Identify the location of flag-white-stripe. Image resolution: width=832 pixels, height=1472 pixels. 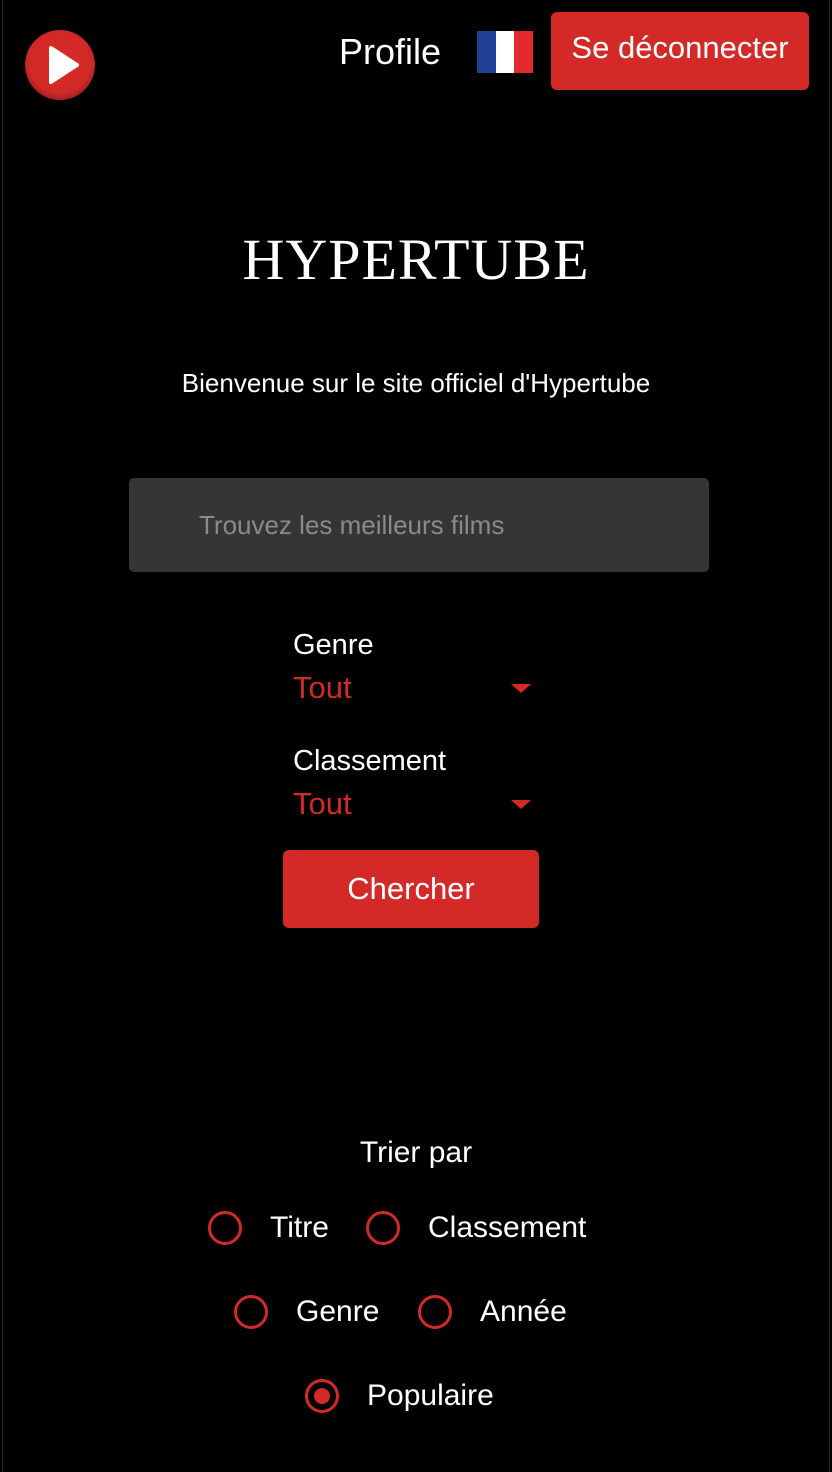
(505, 52).